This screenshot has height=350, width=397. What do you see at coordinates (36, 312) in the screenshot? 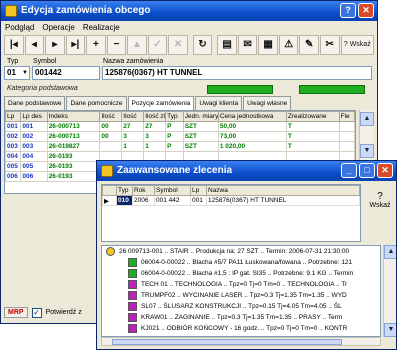
I see `confirm-checkbox: ✓` at bounding box center [36, 312].